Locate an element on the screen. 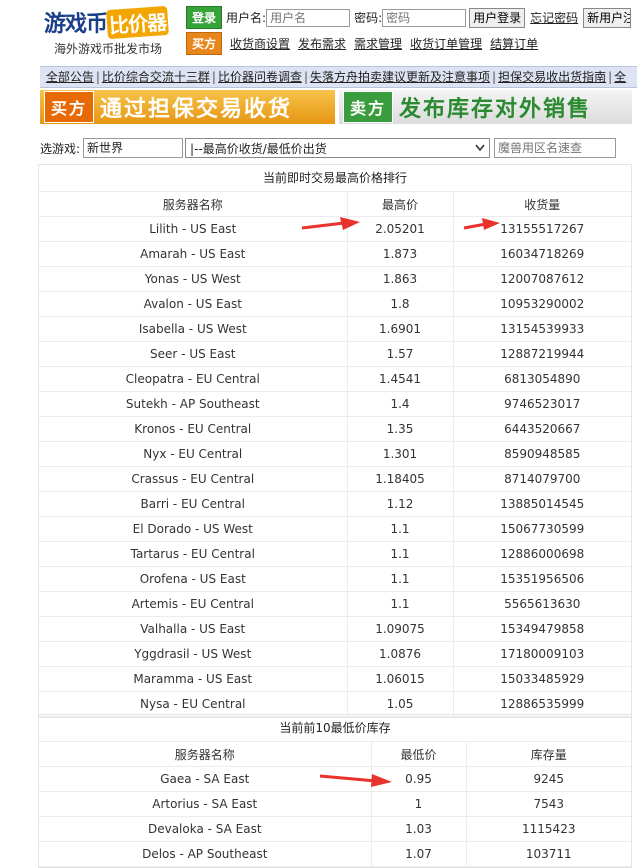 The width and height of the screenshot is (637, 868). table-row: Maramma - US East 1.06015 15033485929 is located at coordinates (335, 679).